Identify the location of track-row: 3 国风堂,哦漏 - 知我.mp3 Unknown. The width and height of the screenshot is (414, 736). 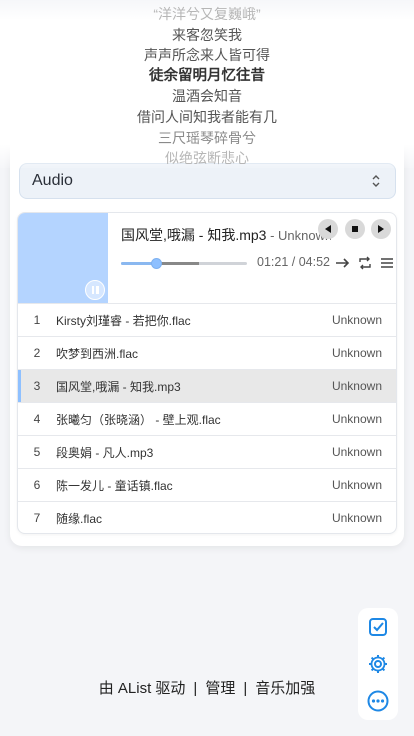
(207, 385).